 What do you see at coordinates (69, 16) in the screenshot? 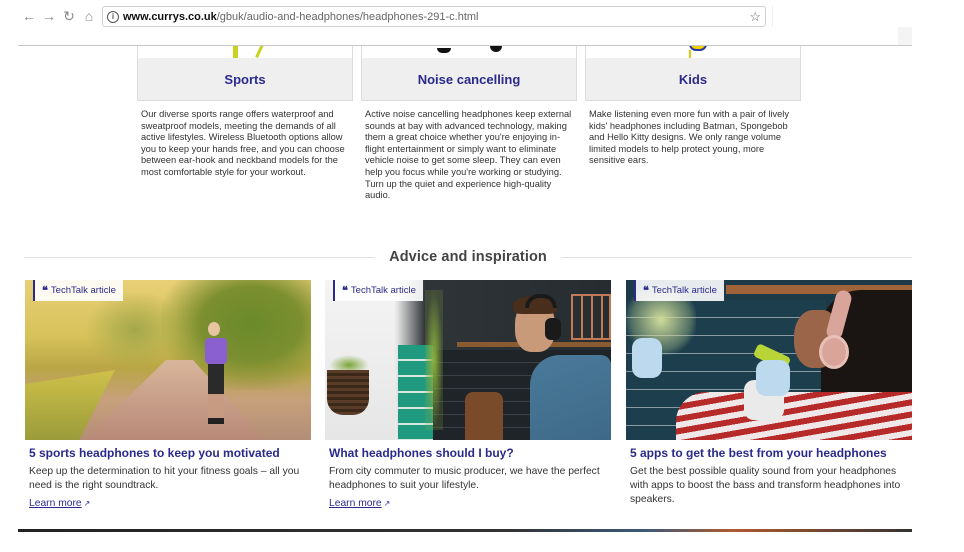
I see `reload-icon: ↻` at bounding box center [69, 16].